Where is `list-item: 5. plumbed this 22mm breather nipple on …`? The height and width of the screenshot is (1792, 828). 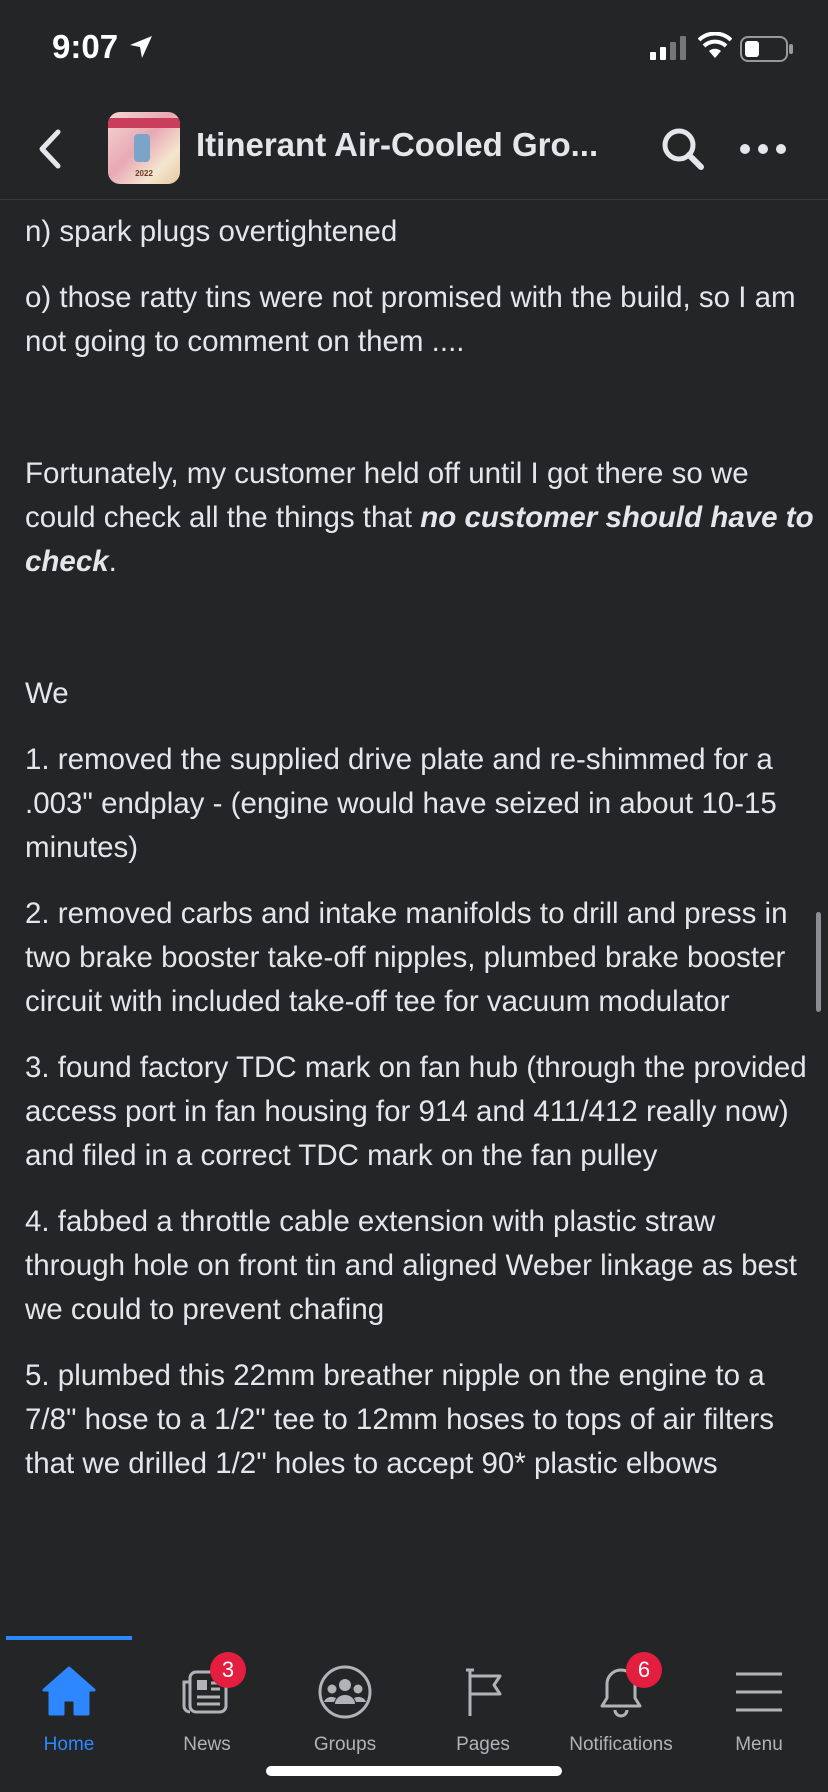
list-item: 5. plumbed this 22mm breather nipple on … is located at coordinates (400, 1419).